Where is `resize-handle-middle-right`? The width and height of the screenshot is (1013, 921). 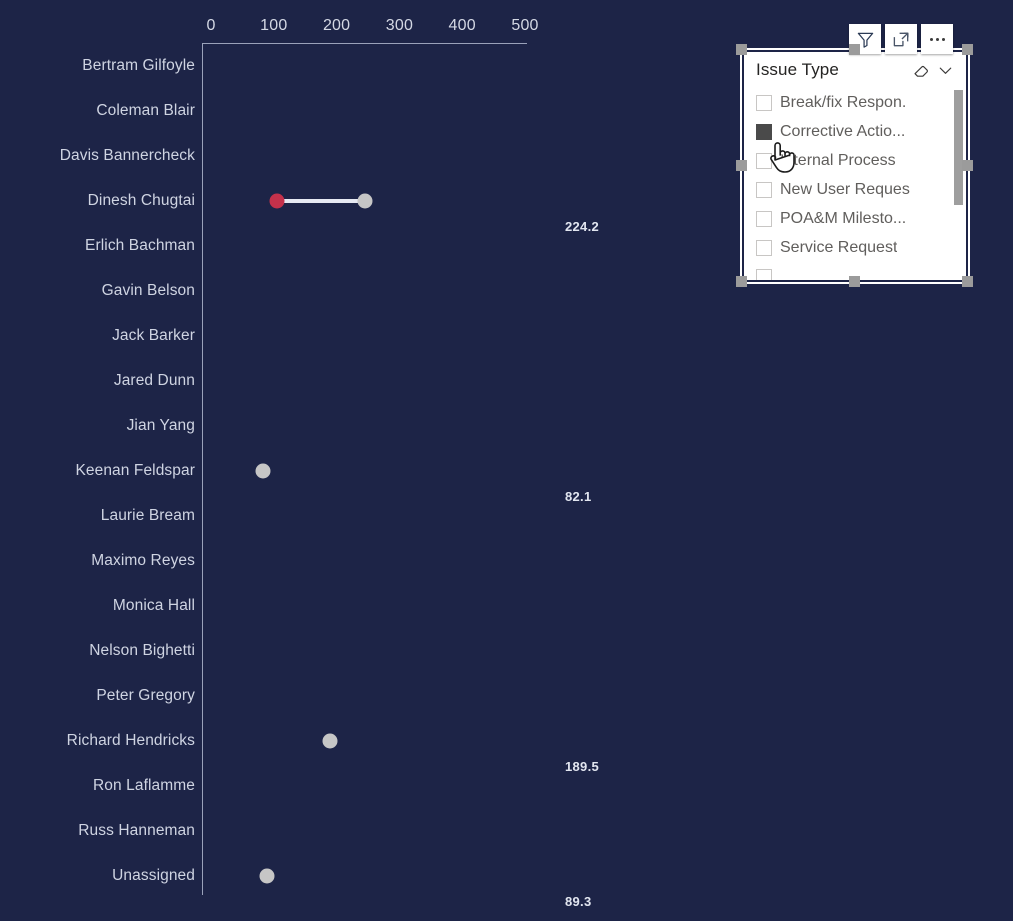
resize-handle-middle-right is located at coordinates (967, 165).